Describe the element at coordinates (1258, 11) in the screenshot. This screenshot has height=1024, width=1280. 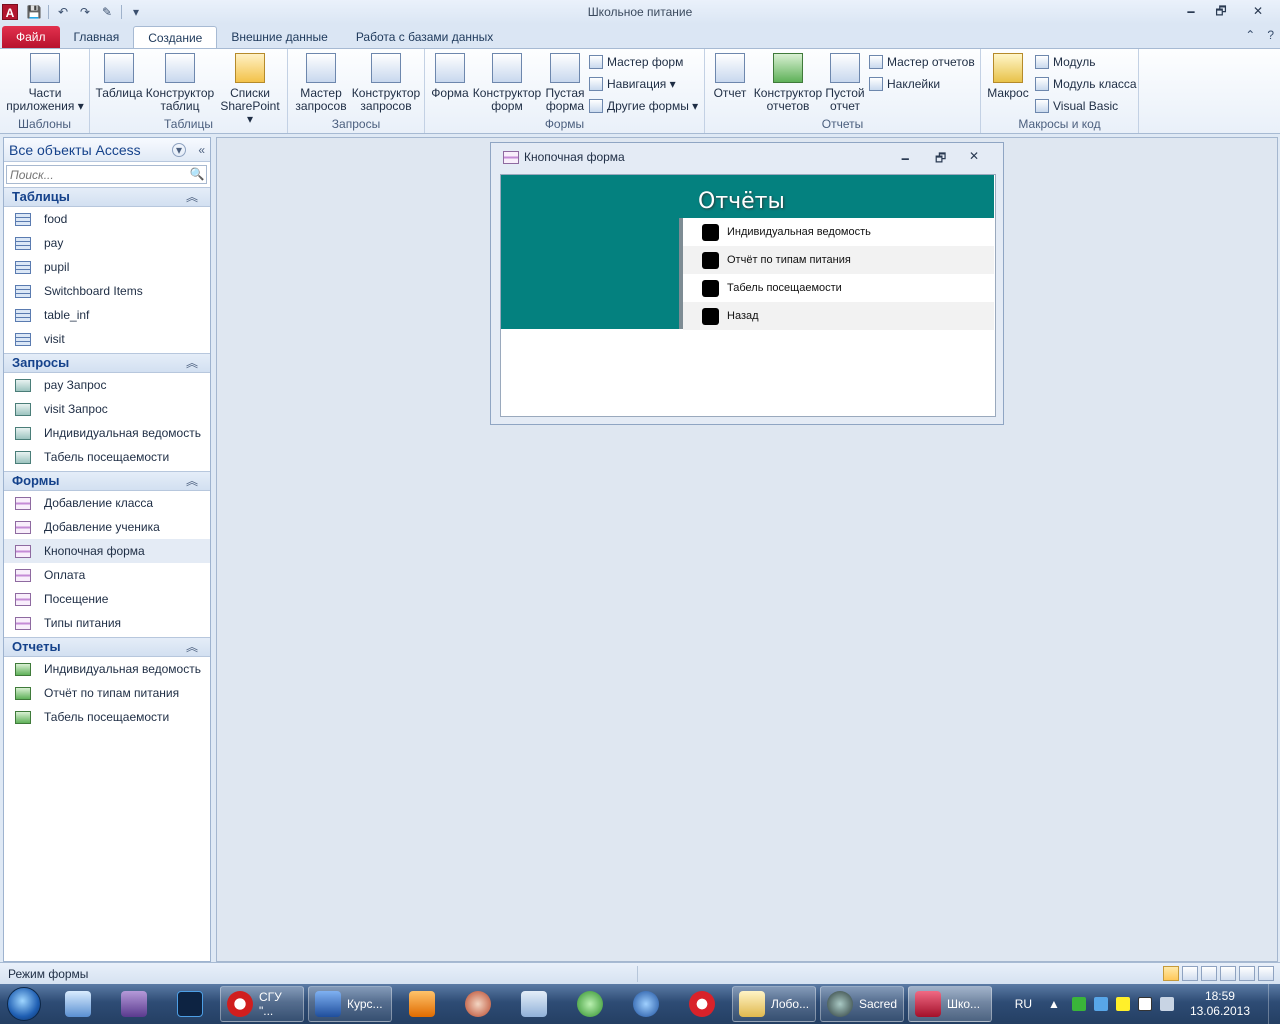
I see `close-button: ✕` at that location.